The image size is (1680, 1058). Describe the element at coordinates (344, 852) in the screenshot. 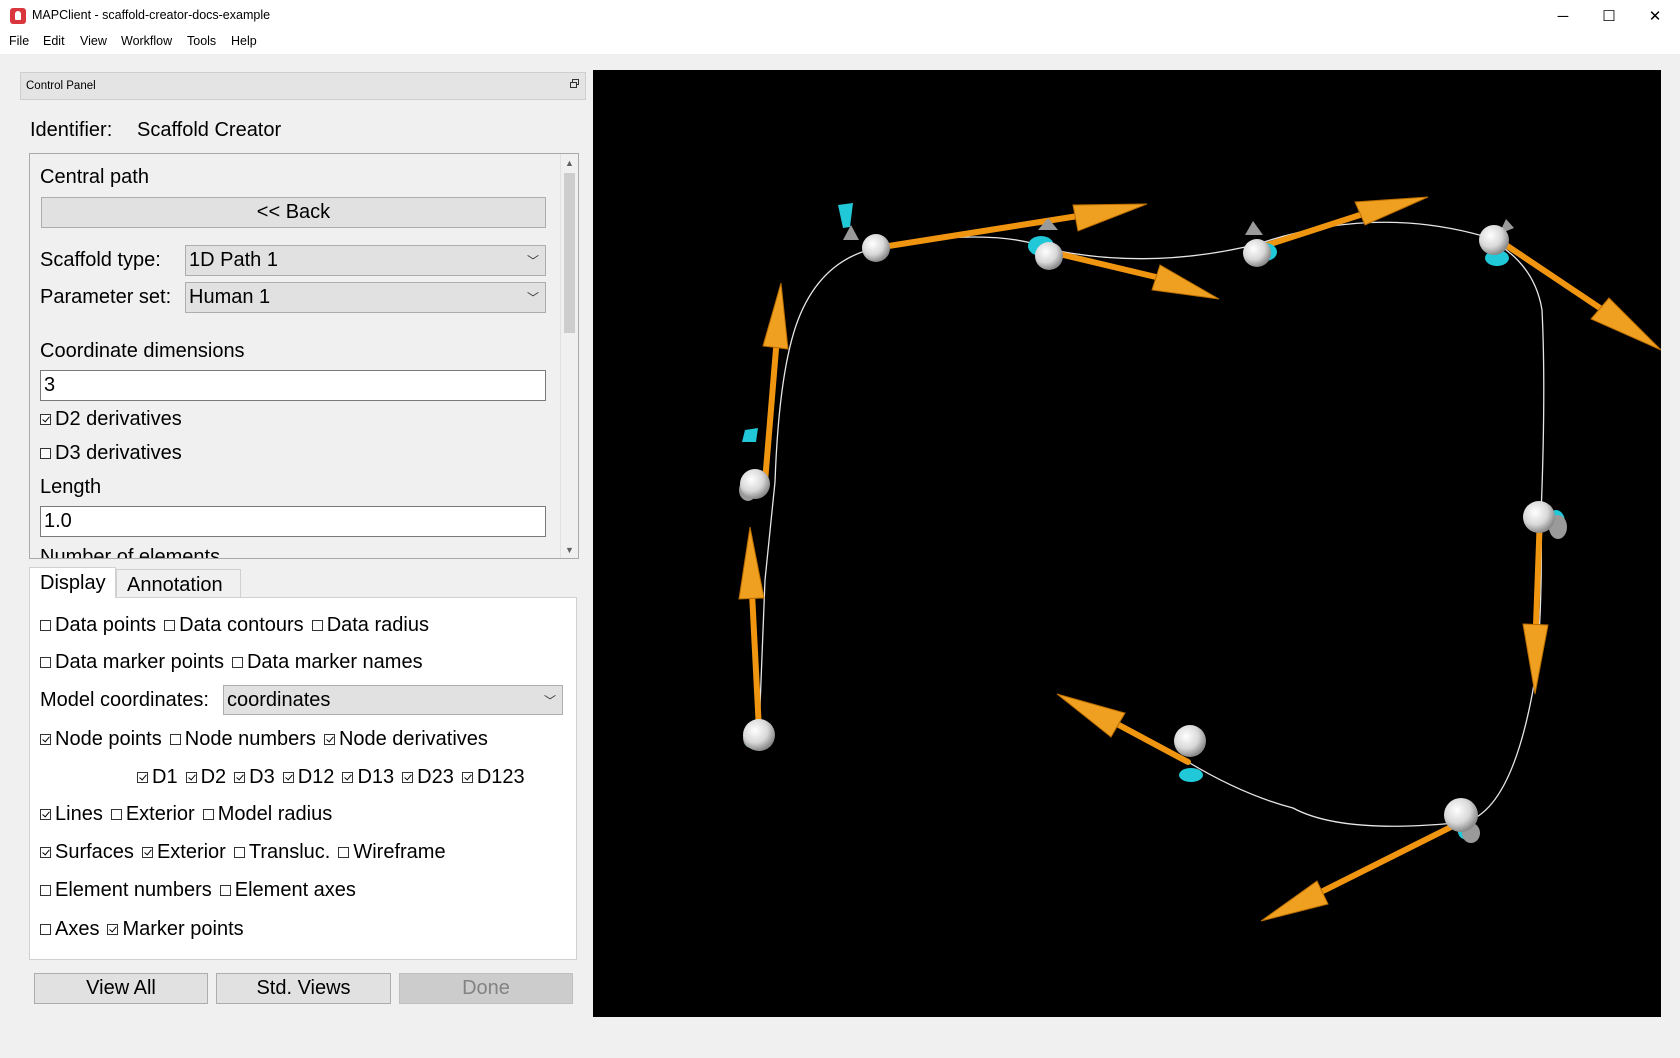

I see `wireframe-checkbox` at that location.